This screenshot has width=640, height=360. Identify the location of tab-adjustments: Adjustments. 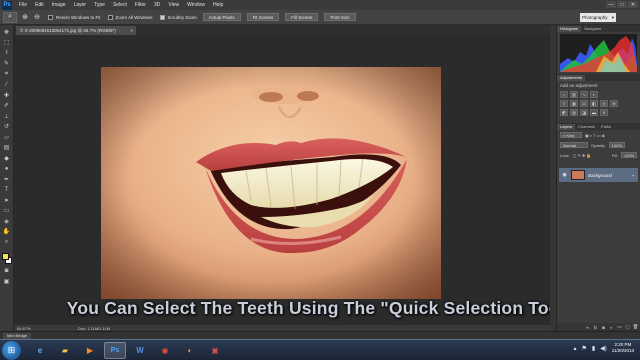
(571, 78).